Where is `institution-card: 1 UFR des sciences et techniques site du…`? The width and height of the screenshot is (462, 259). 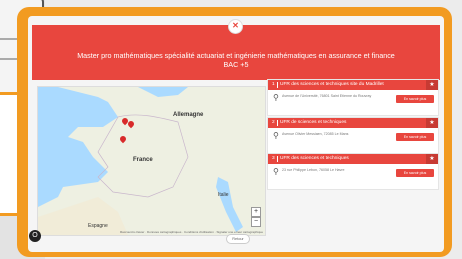
institution-card: 1 UFR des sciences et techniques site du… is located at coordinates (353, 97).